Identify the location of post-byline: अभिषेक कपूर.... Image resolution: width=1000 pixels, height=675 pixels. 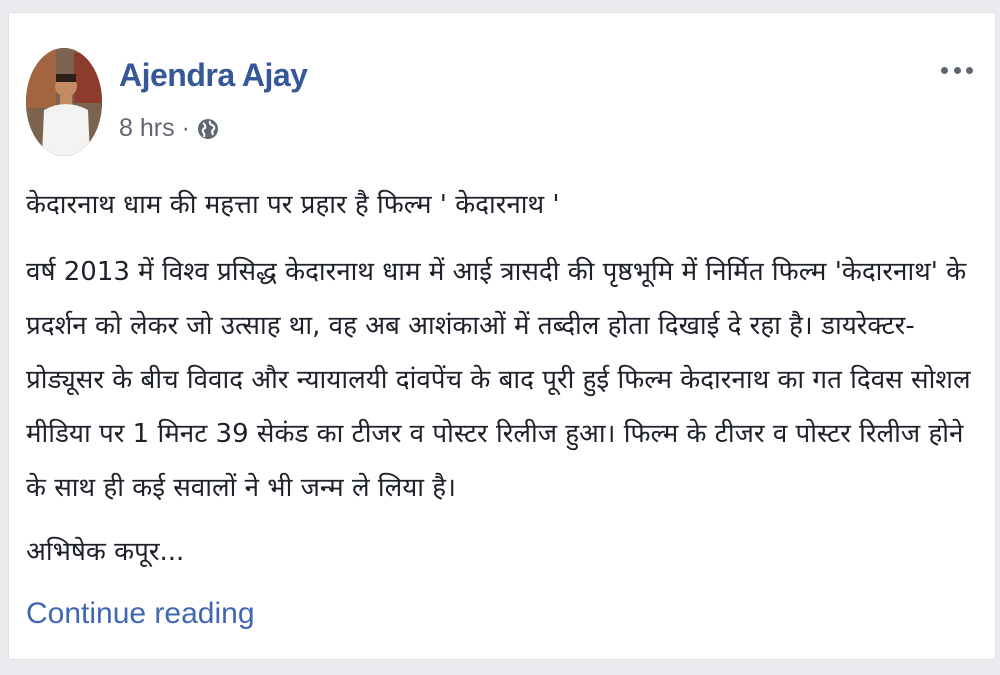
(105, 552).